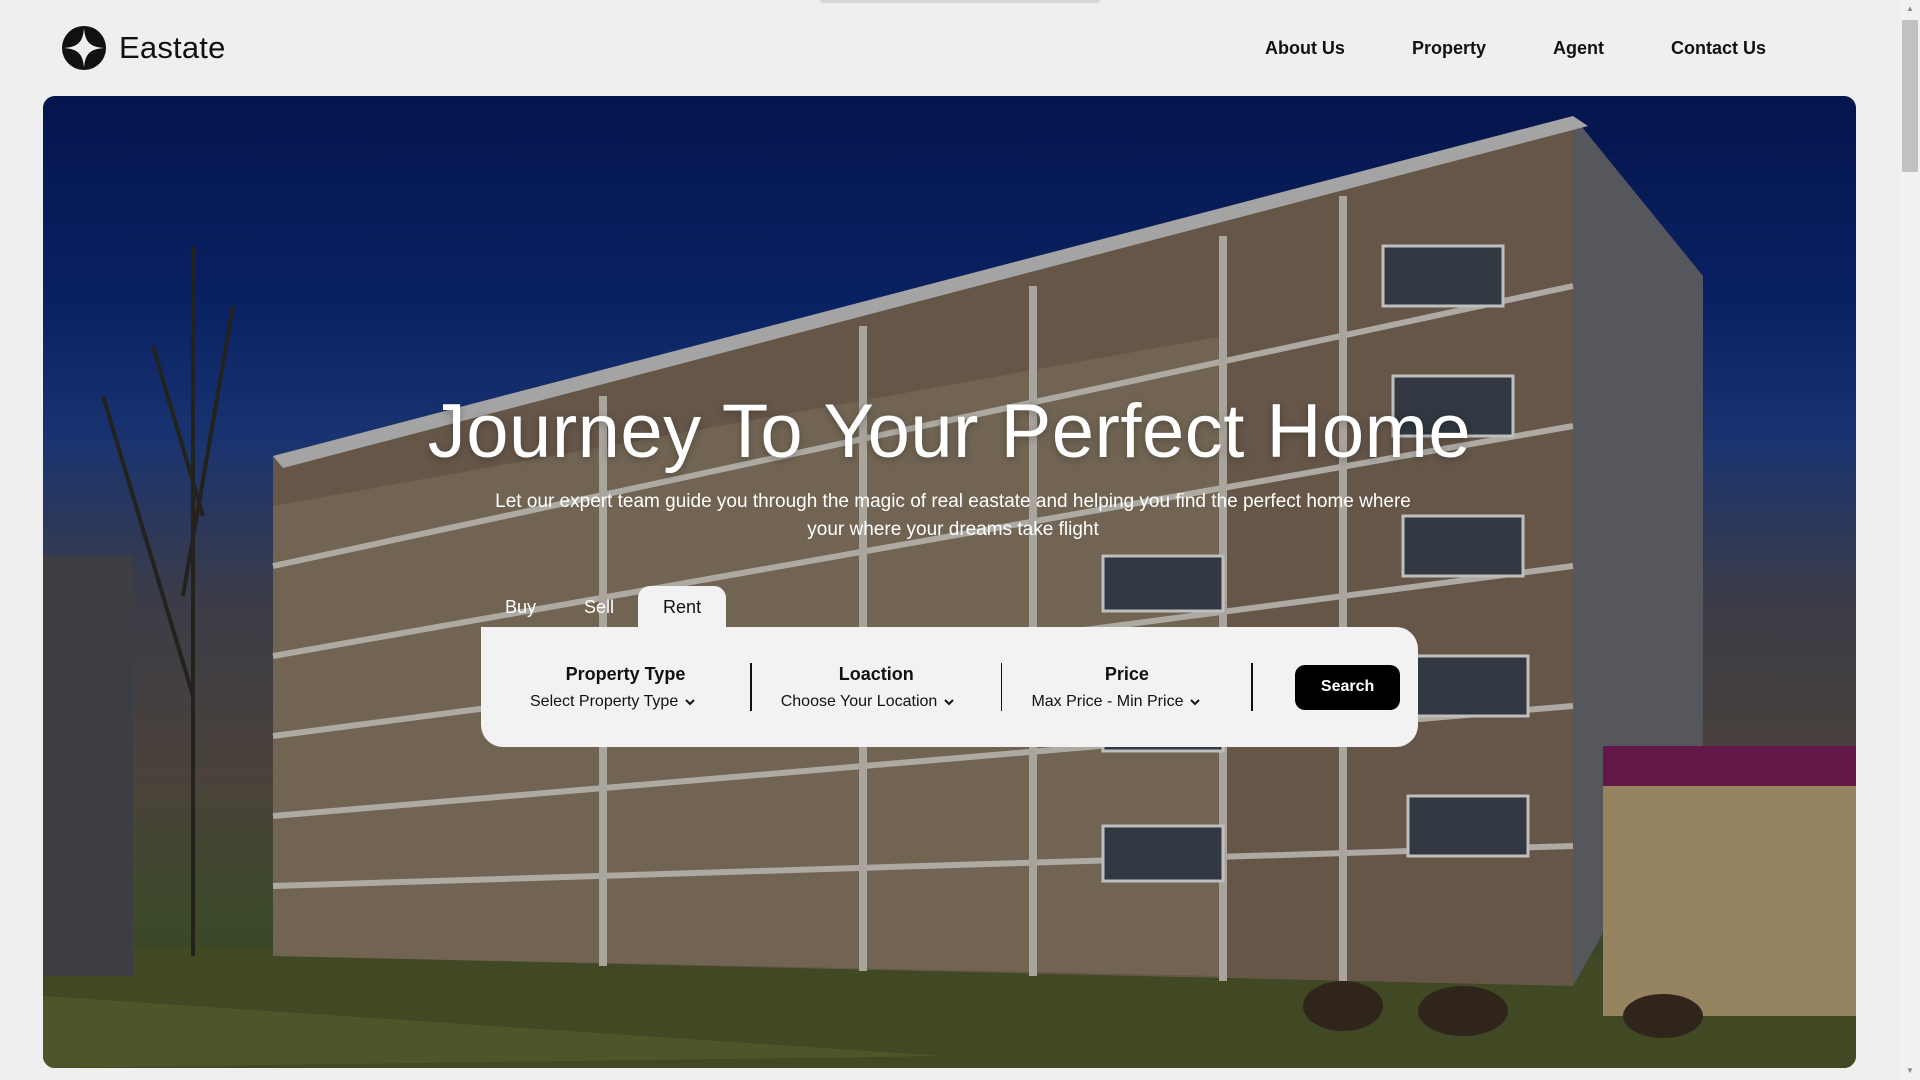 The image size is (1920, 1080). What do you see at coordinates (859, 701) in the screenshot?
I see `location-selected: Choose Your Location` at bounding box center [859, 701].